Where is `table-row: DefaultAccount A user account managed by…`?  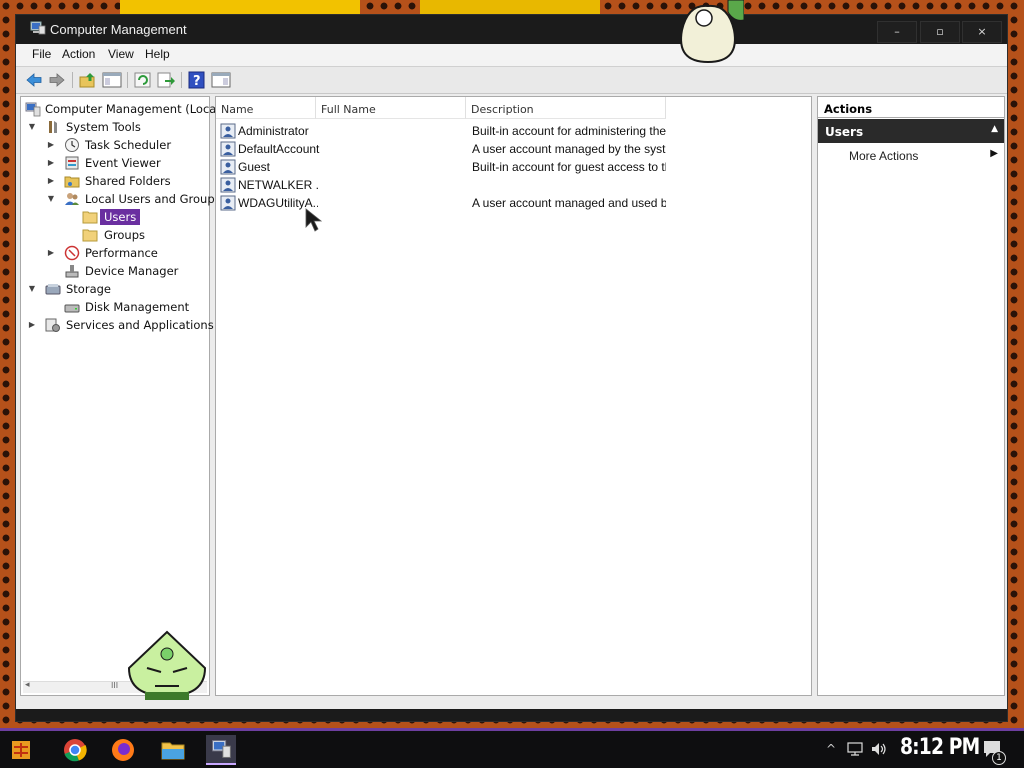
table-row: DefaultAccount A user account managed by… is located at coordinates (443, 149).